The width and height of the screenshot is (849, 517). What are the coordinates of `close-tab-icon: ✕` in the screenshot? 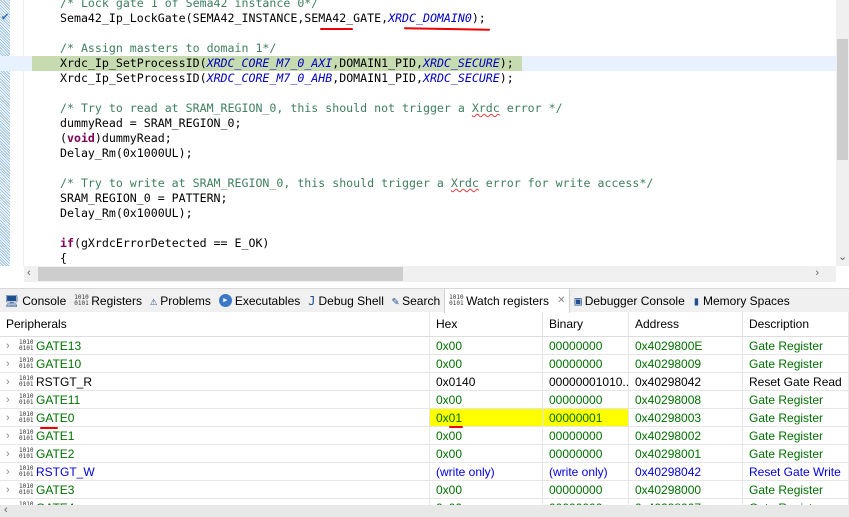 It's located at (561, 300).